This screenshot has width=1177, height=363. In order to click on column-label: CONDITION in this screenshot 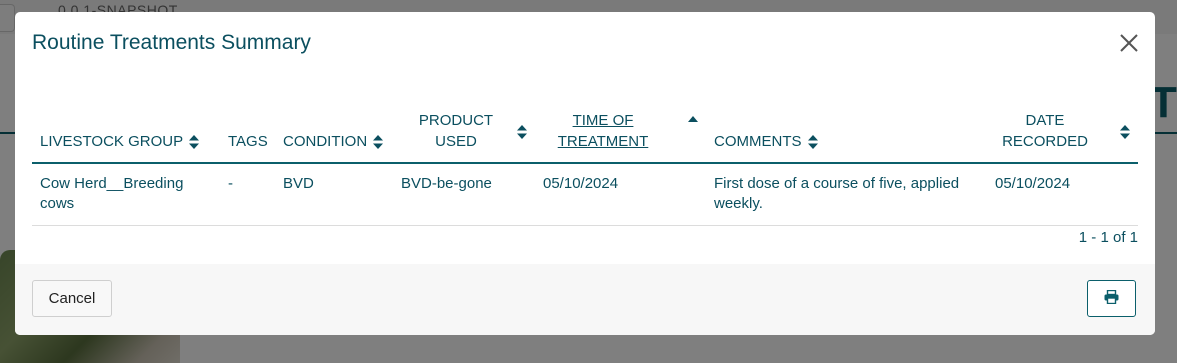, I will do `click(325, 141)`.